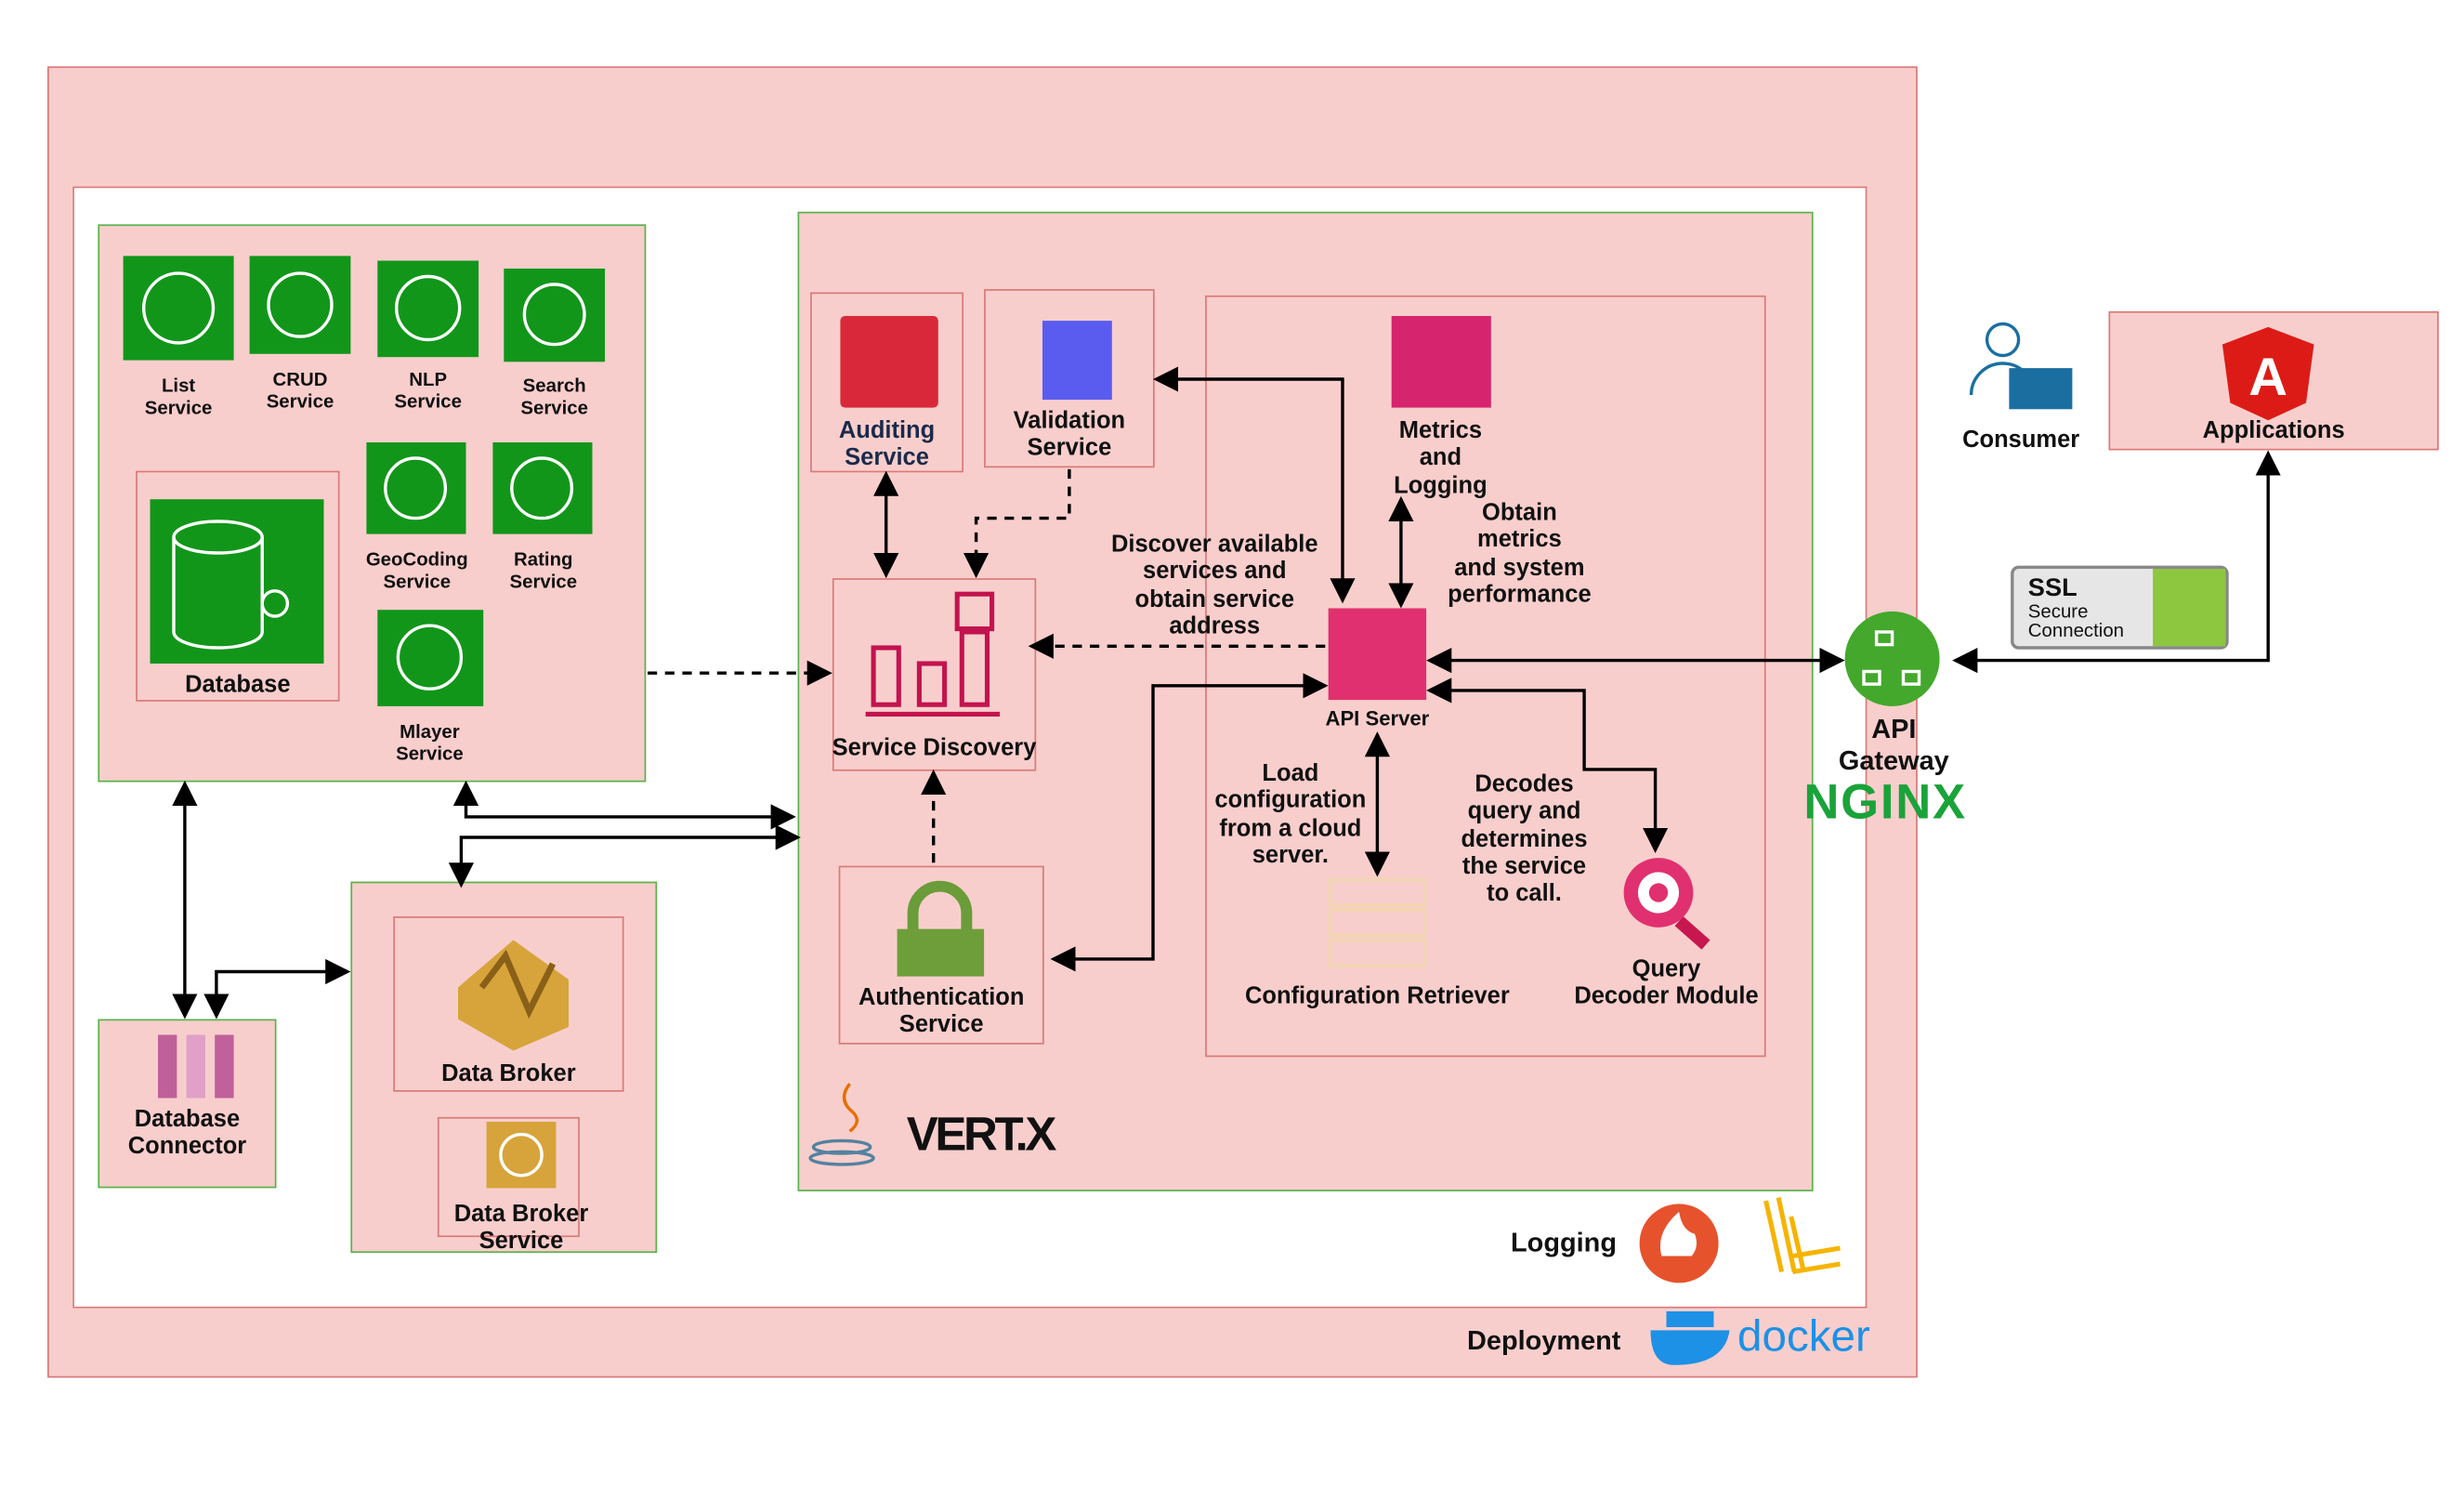  I want to click on lock-icon, so click(941, 928).